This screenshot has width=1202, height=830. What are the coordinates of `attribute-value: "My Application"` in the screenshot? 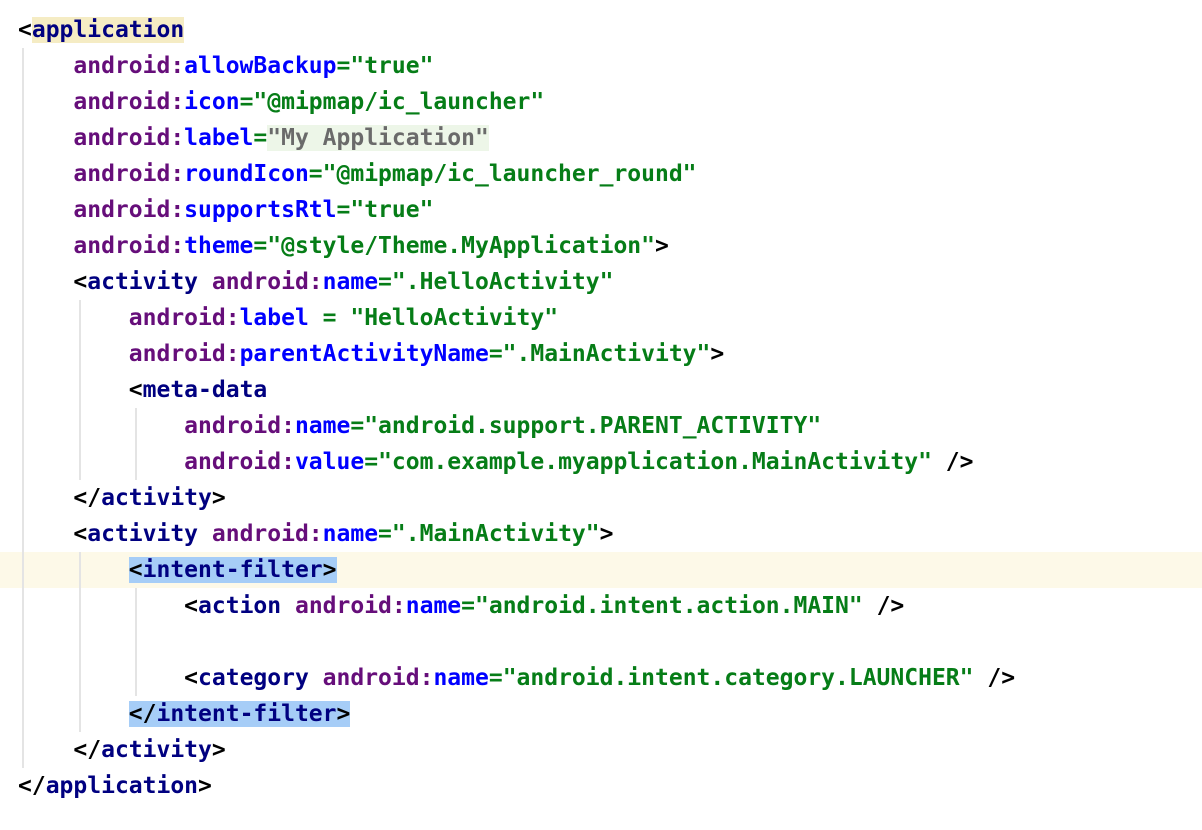 It's located at (378, 138).